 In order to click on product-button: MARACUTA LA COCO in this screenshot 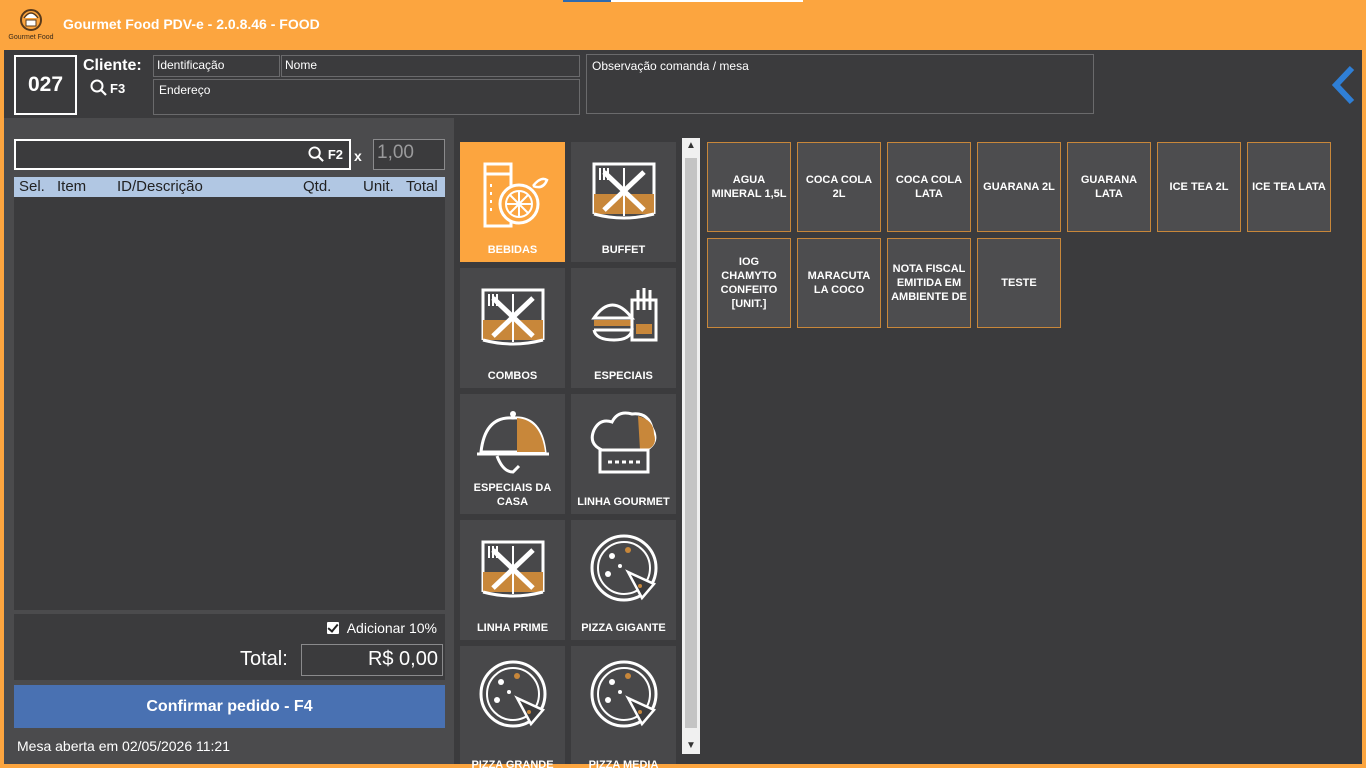, I will do `click(839, 283)`.